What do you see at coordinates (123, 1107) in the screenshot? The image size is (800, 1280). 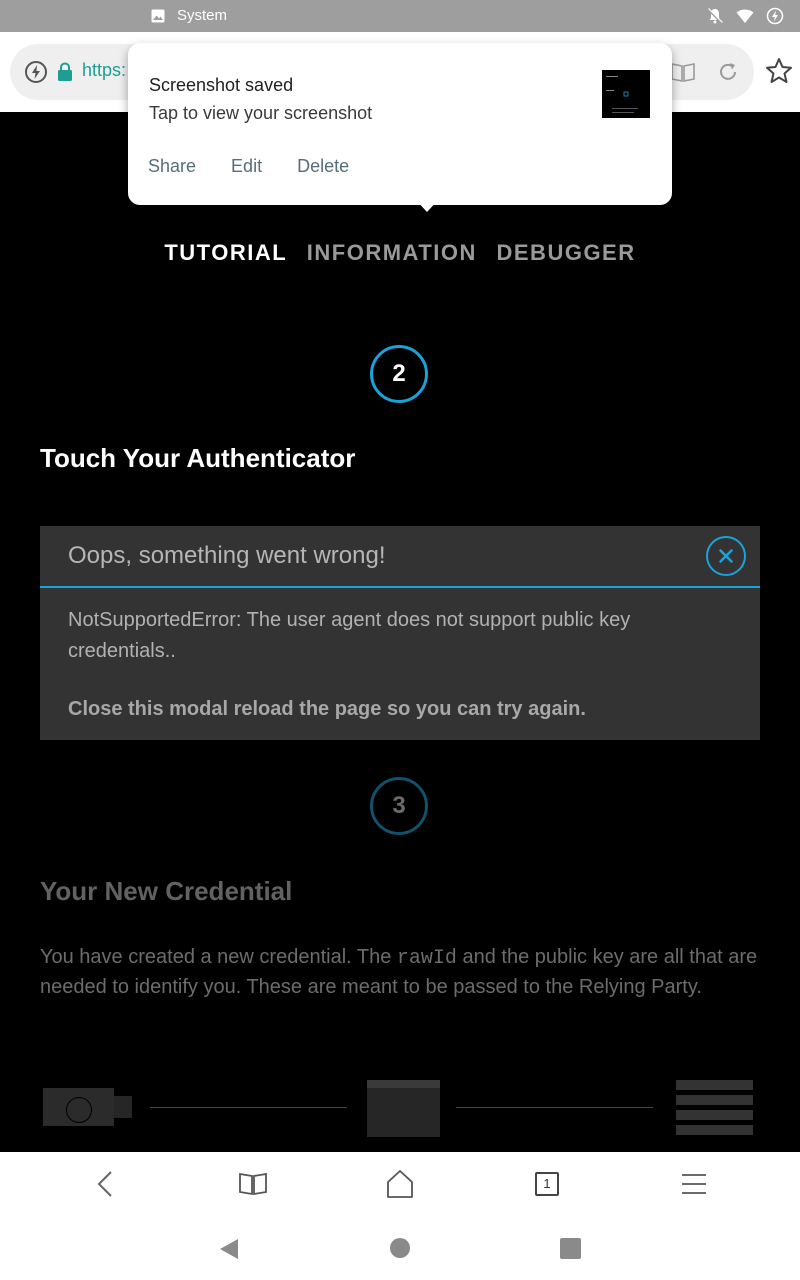 I see `security-key-connector` at bounding box center [123, 1107].